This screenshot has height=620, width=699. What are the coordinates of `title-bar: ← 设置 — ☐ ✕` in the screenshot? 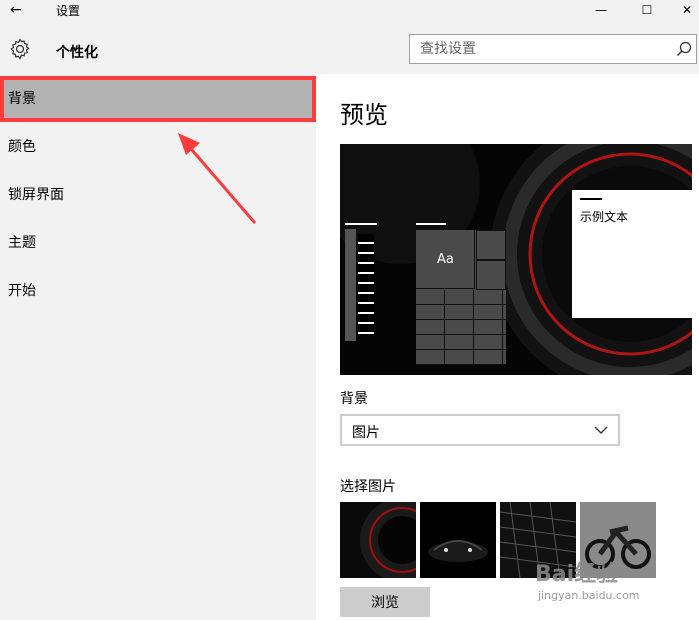 It's located at (349, 11).